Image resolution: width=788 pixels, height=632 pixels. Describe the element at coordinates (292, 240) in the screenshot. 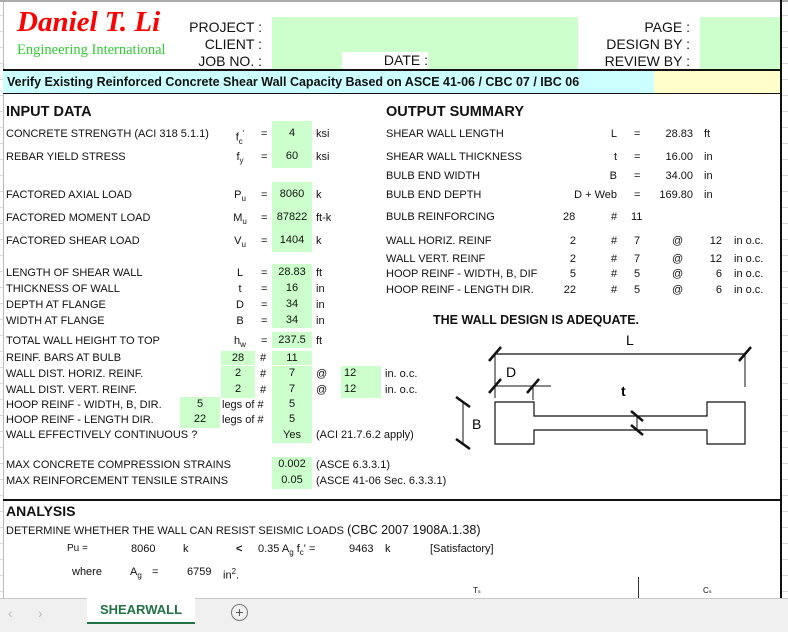

I see `input-value: 1404` at that location.